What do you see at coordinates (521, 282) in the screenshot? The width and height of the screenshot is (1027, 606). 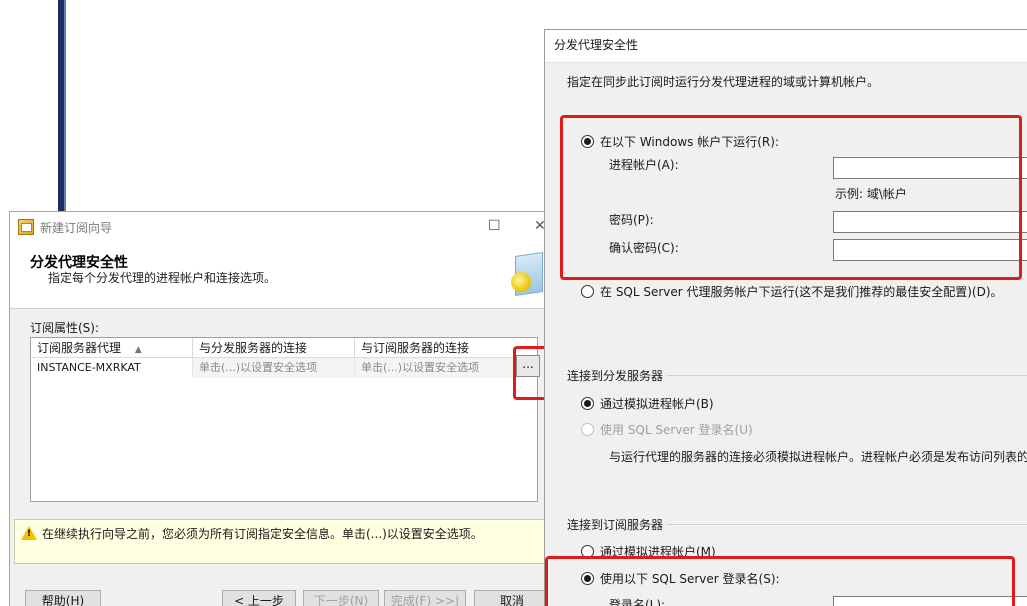 I see `graphic-dot` at bounding box center [521, 282].